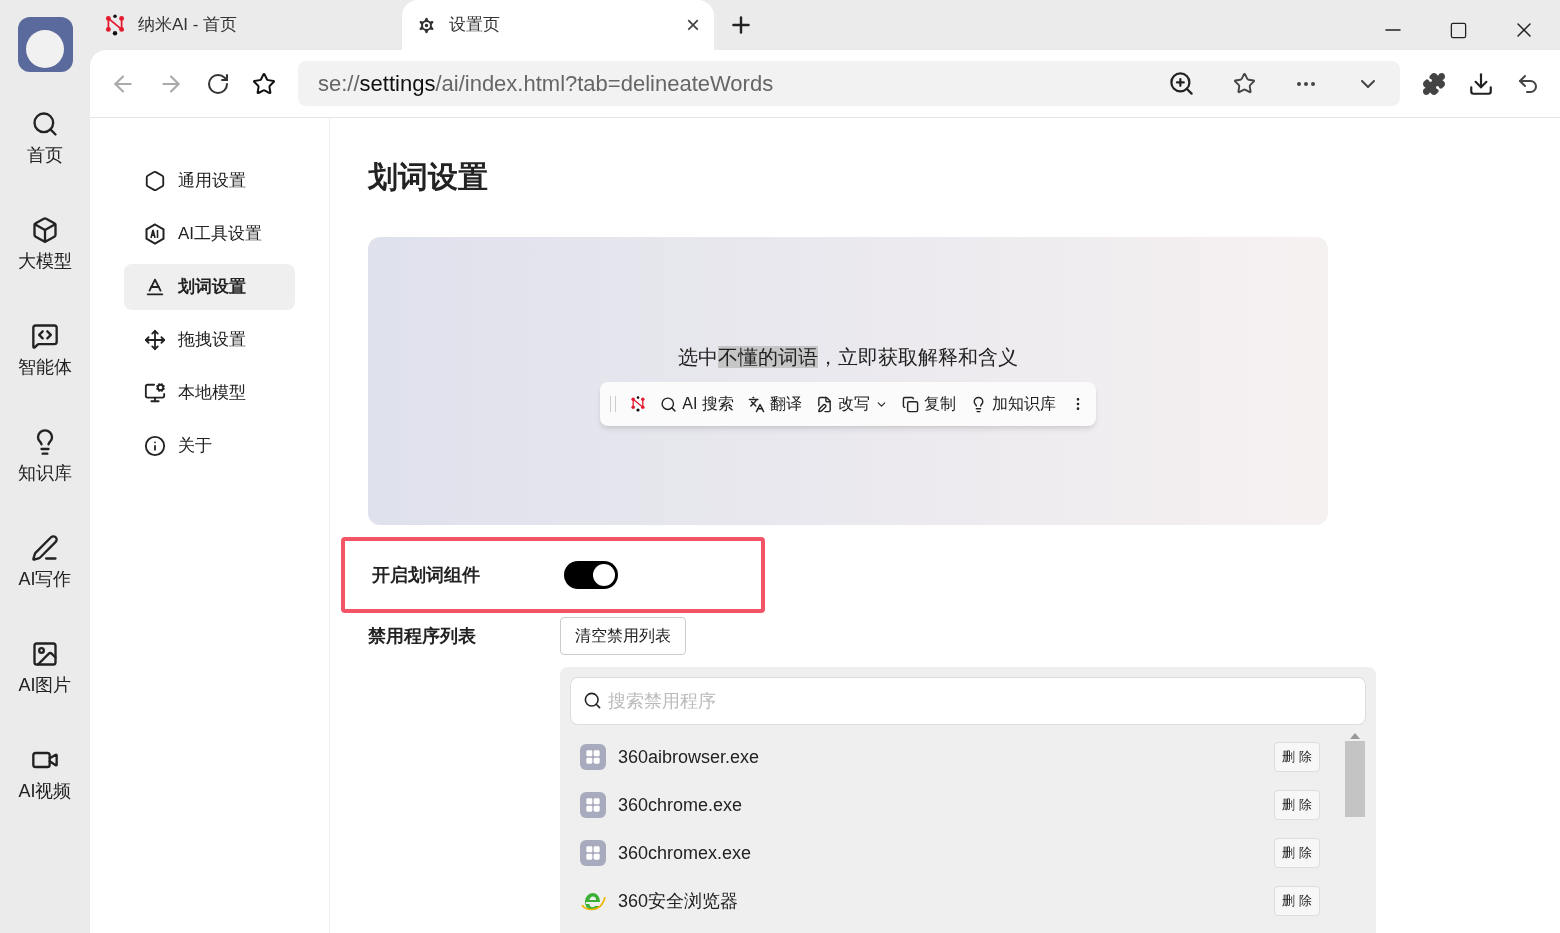  I want to click on toolbar-action: 加知识库, so click(1012, 404).